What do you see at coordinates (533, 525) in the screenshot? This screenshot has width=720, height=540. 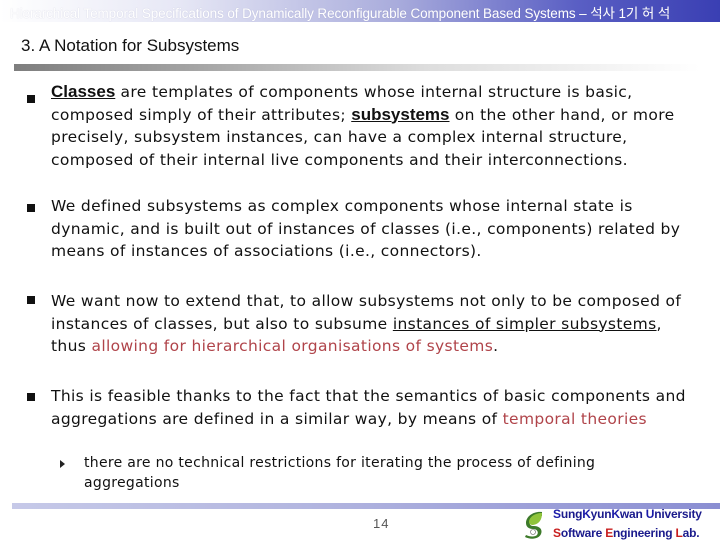 I see `skku-logo-icon` at bounding box center [533, 525].